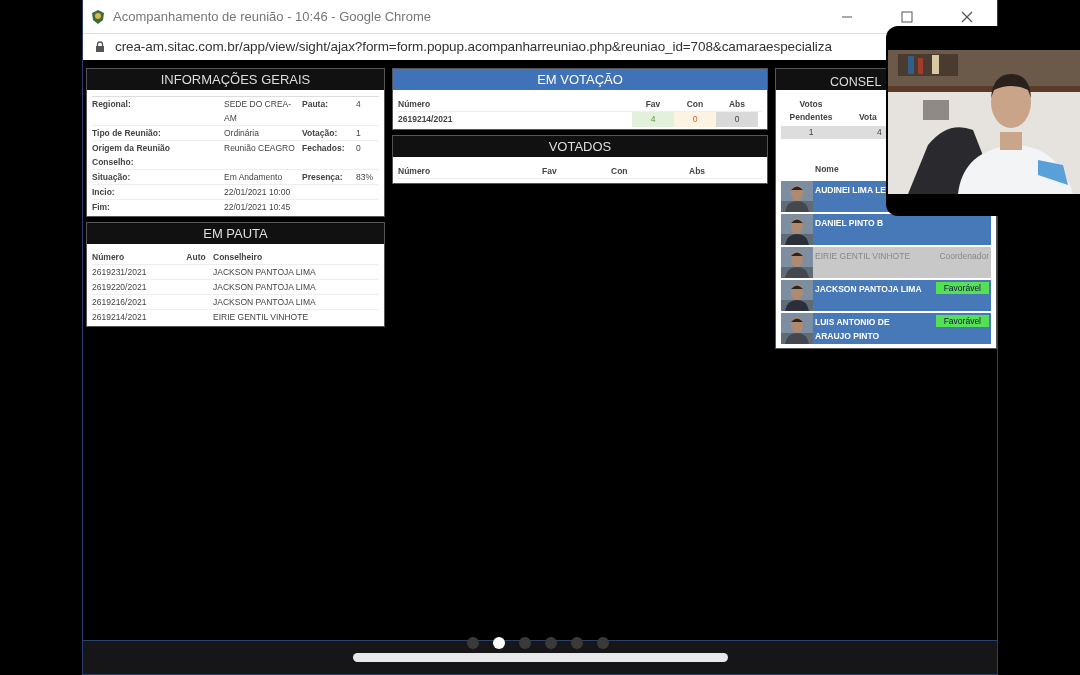 This screenshot has width=1080, height=675. I want to click on member-name: EIRIE GENTIL VINHOTE, so click(863, 256).